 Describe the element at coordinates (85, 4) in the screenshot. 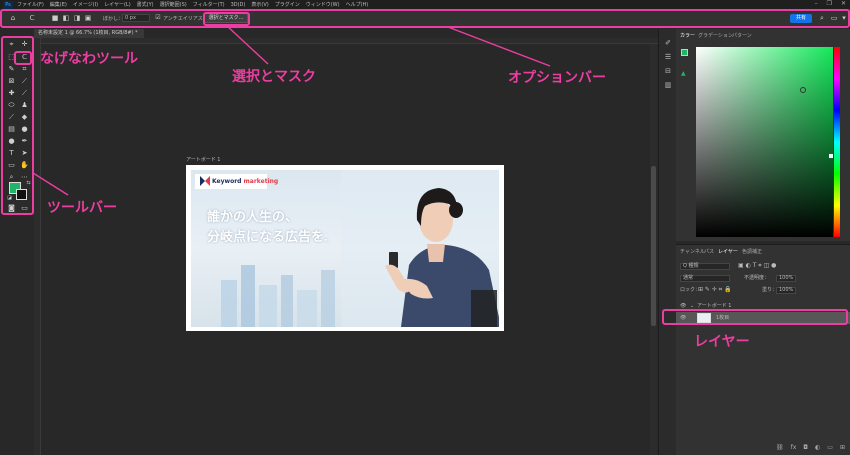

I see `menu-image: イメージ(I)` at that location.